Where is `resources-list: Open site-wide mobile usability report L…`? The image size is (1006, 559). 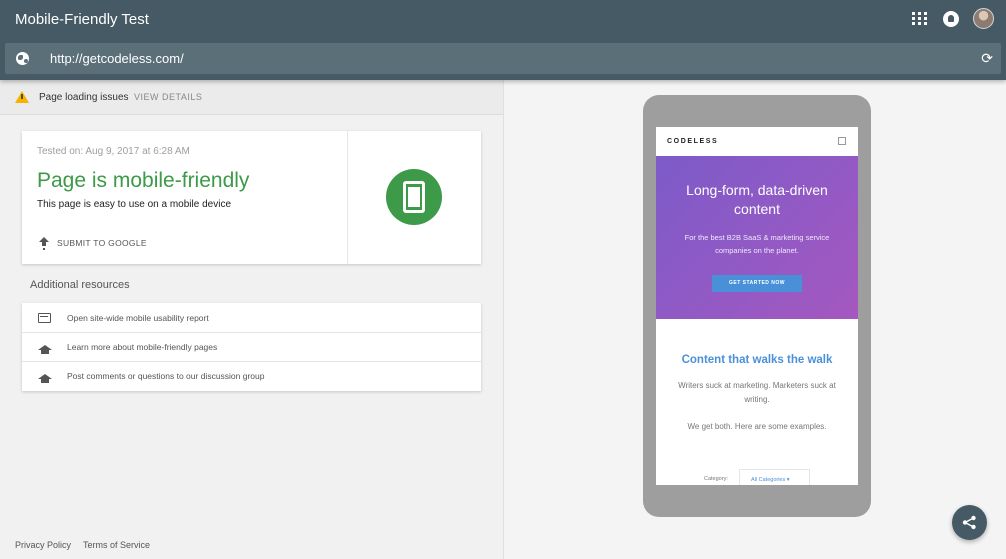 resources-list: Open site-wide mobile usability report L… is located at coordinates (251, 347).